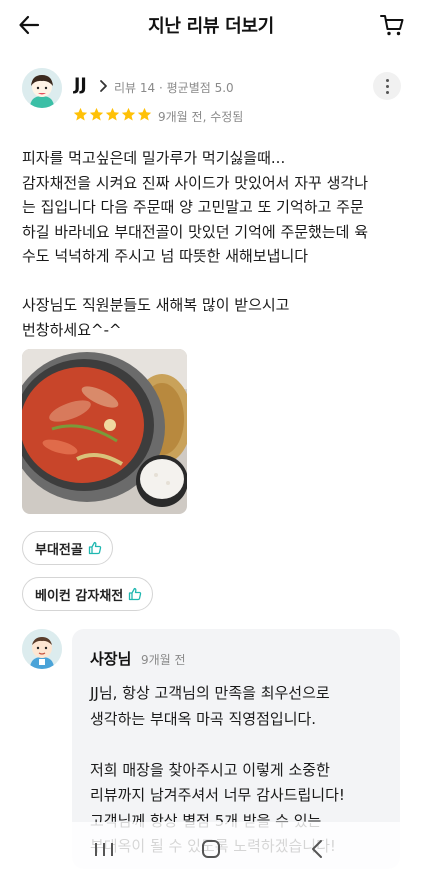 Image resolution: width=422 pixels, height=875 pixels. I want to click on menu-chip: 베이컨 감자채전, so click(88, 594).